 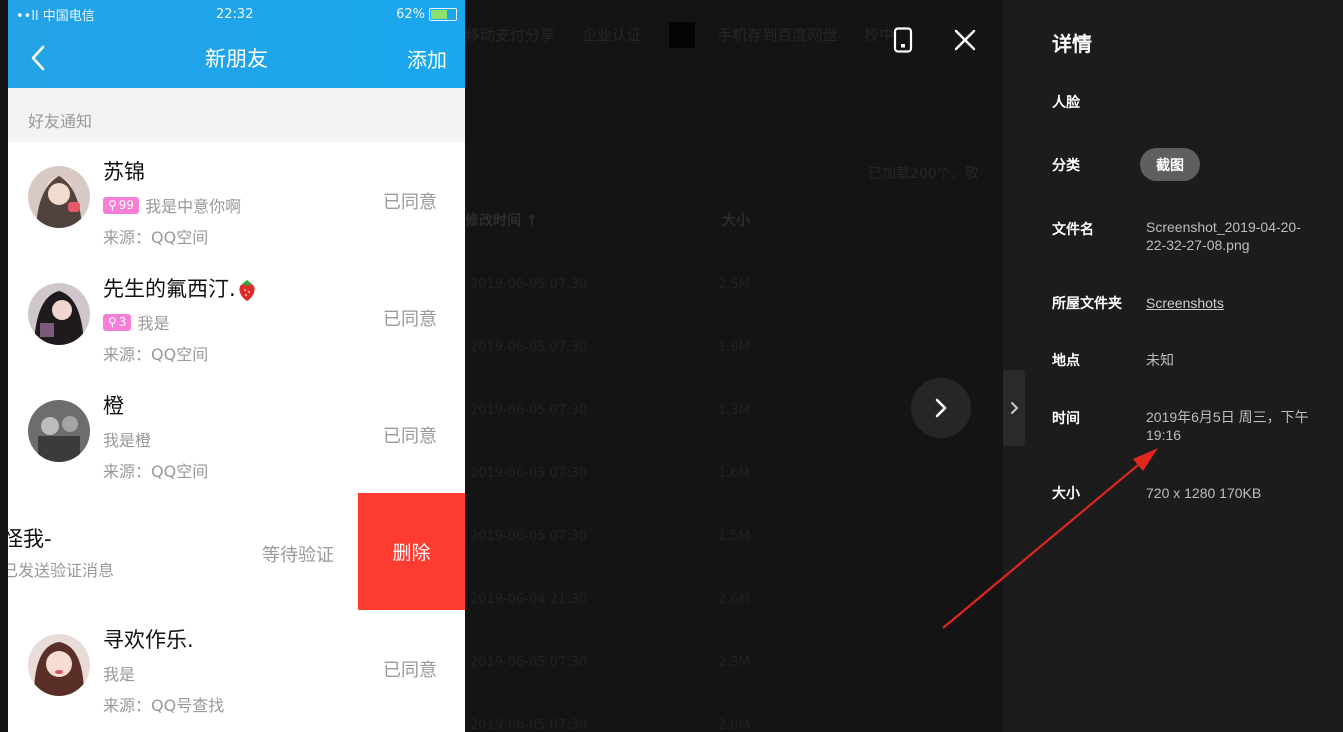 I want to click on filename-value: Screenshot_2019-04-20- 22-32-27-08.png, so click(x=1223, y=236).